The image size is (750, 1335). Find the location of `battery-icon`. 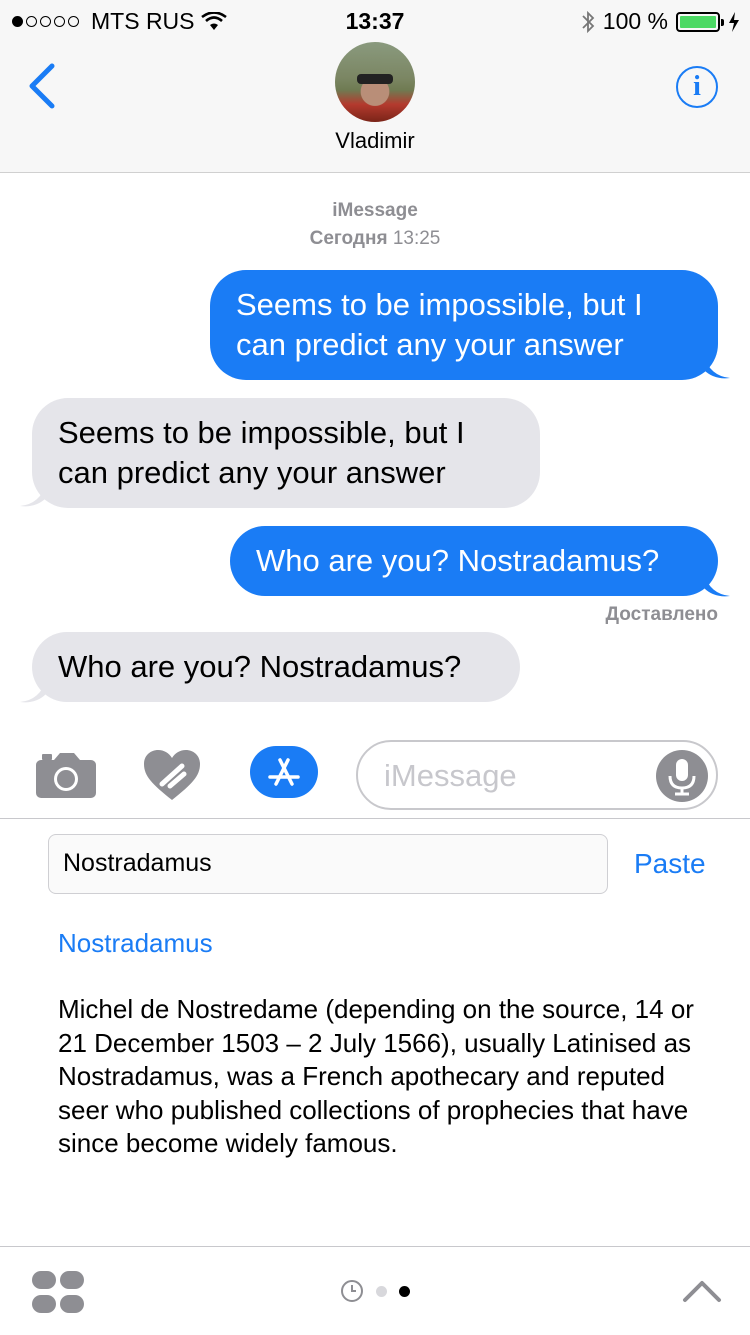

battery-icon is located at coordinates (700, 21).